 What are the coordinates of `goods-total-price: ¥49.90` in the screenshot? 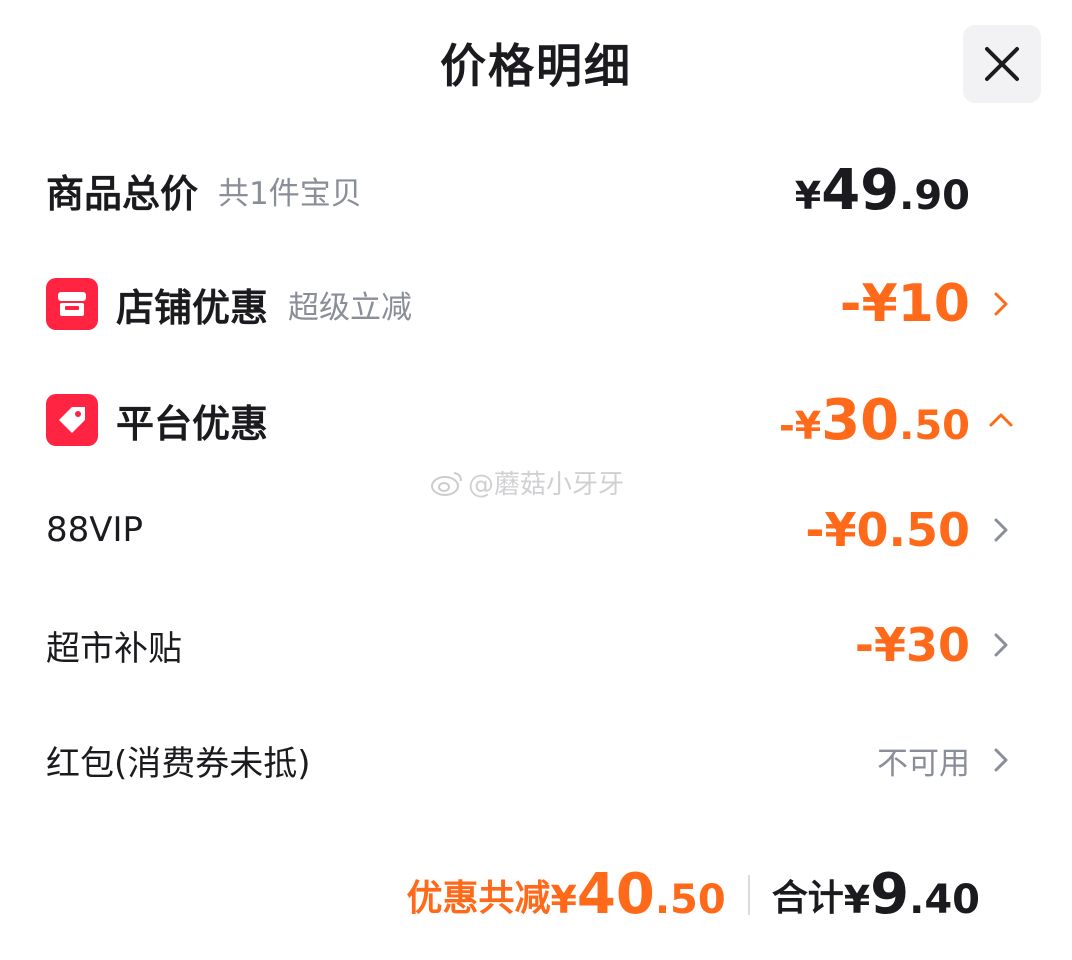 It's located at (882, 190).